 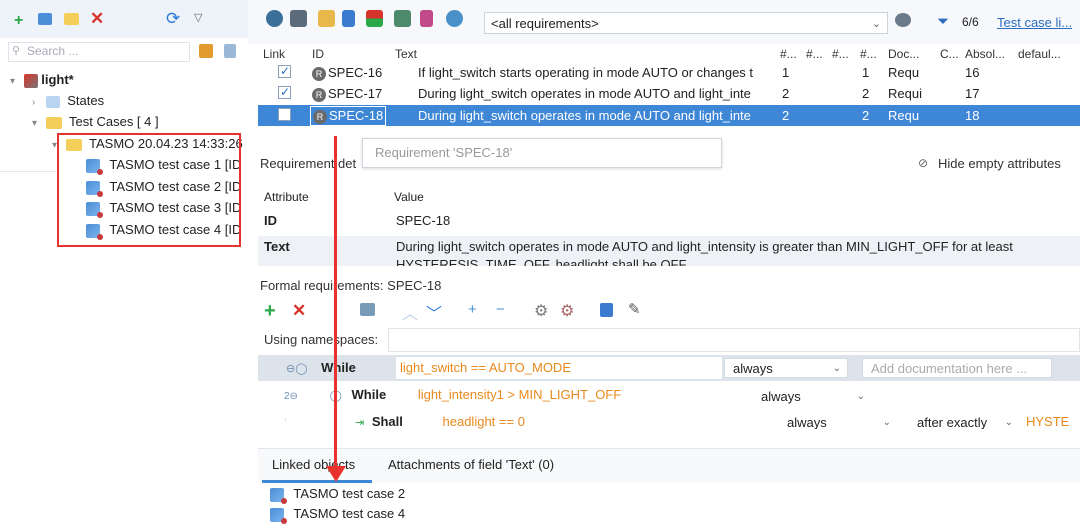 What do you see at coordinates (426, 18) in the screenshot?
I see `sort-icon` at bounding box center [426, 18].